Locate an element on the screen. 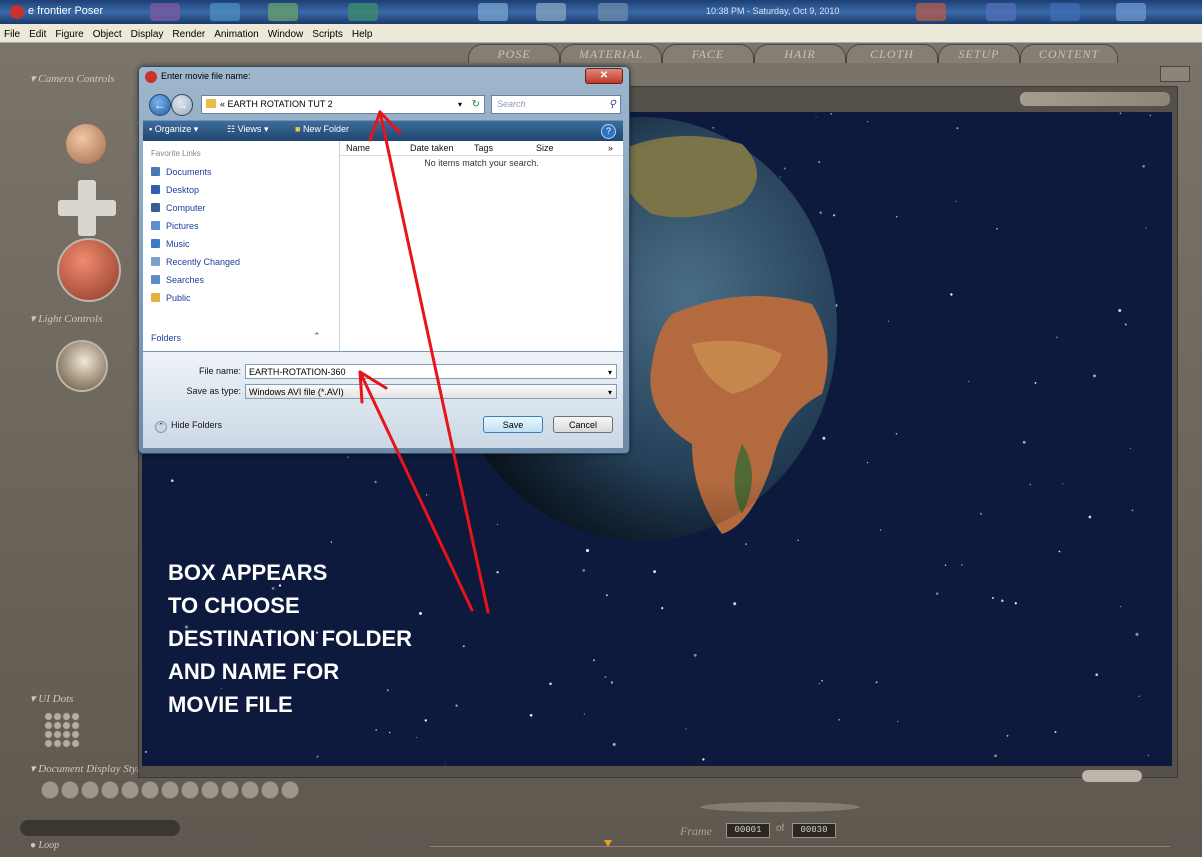 This screenshot has height=857, width=1202. chevron-up-icon: ⌃ is located at coordinates (317, 336).